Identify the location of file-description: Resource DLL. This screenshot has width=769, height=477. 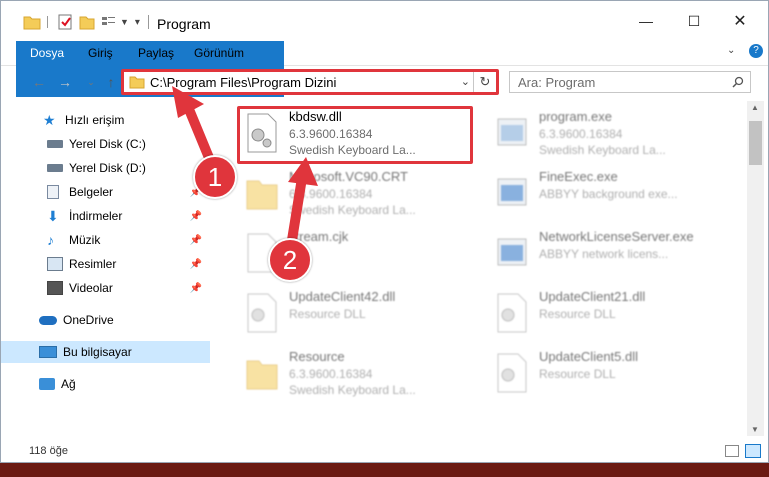
(577, 314).